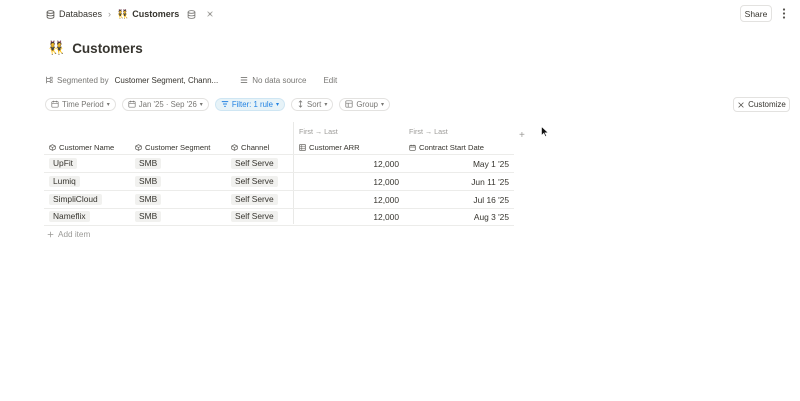 The image size is (800, 401). I want to click on page-title: 👯 Customers, so click(95, 48).